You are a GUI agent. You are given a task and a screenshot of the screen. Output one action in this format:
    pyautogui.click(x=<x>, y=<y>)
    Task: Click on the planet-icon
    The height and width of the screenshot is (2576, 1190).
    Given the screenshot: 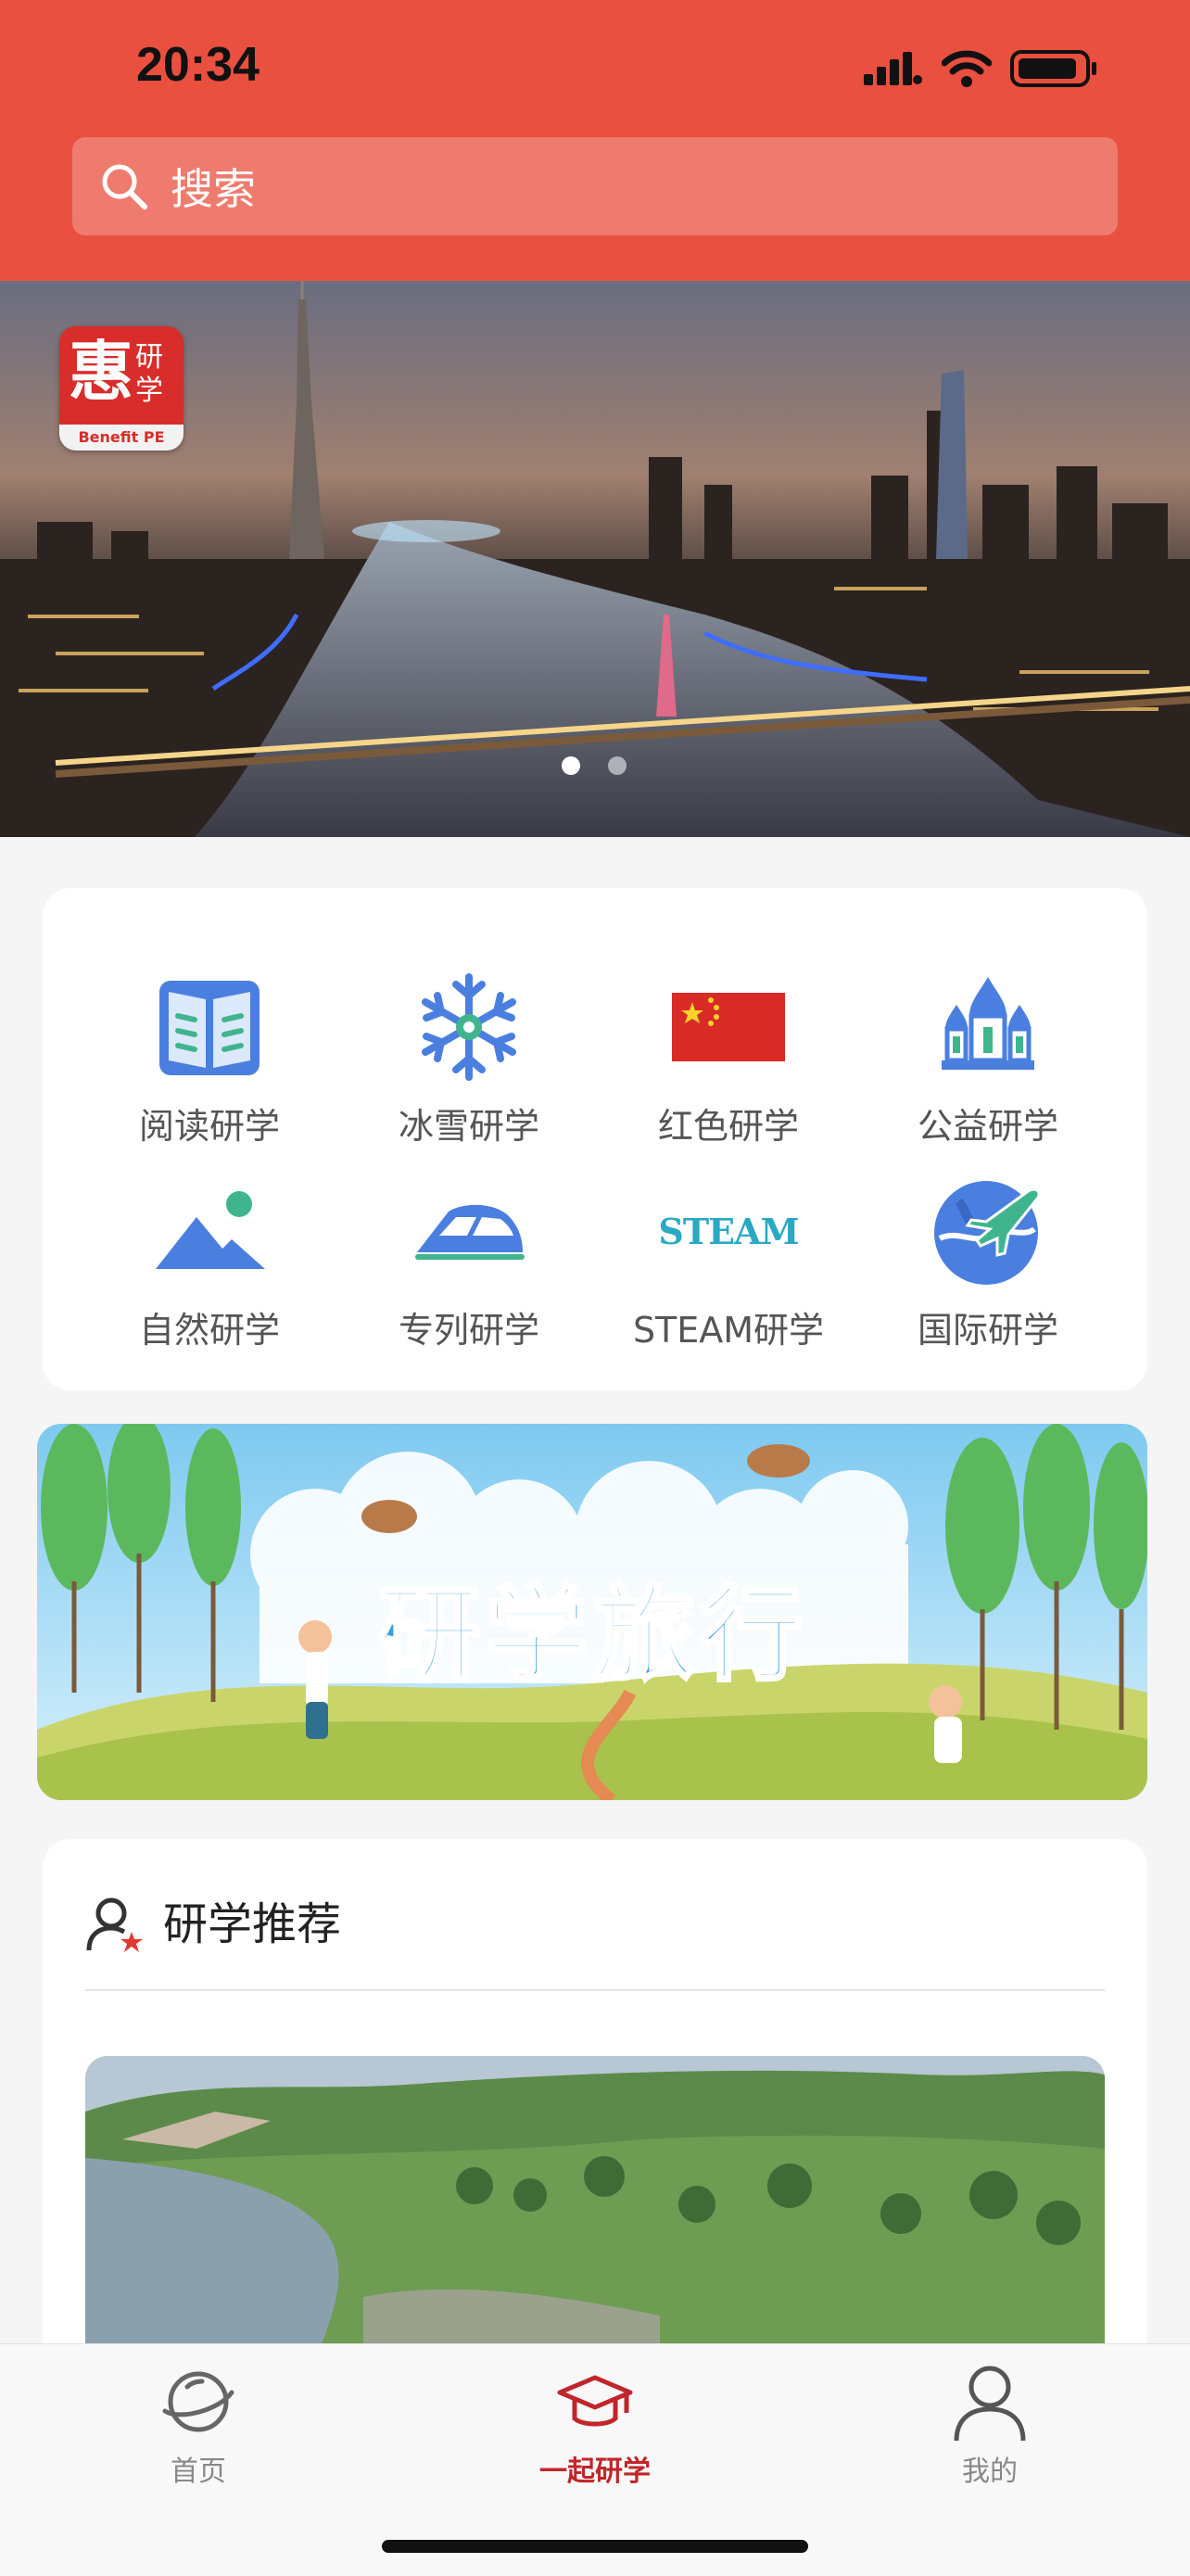 What is the action you would take?
    pyautogui.click(x=198, y=2401)
    